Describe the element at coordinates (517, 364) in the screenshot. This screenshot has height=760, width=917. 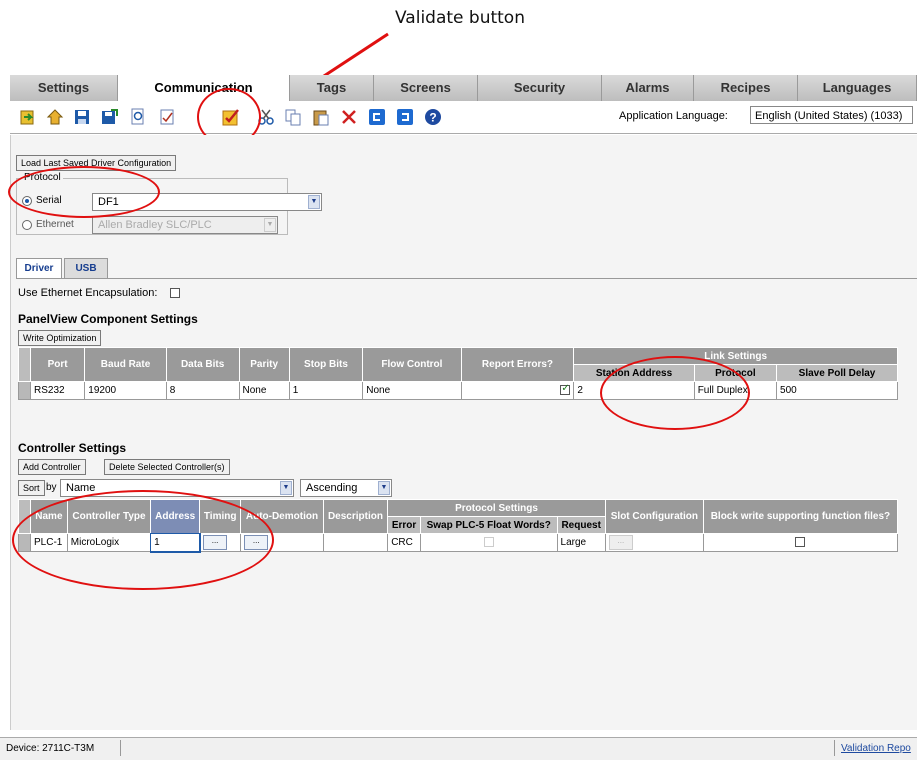
I see `col-report-errors: Report Errors?` at that location.